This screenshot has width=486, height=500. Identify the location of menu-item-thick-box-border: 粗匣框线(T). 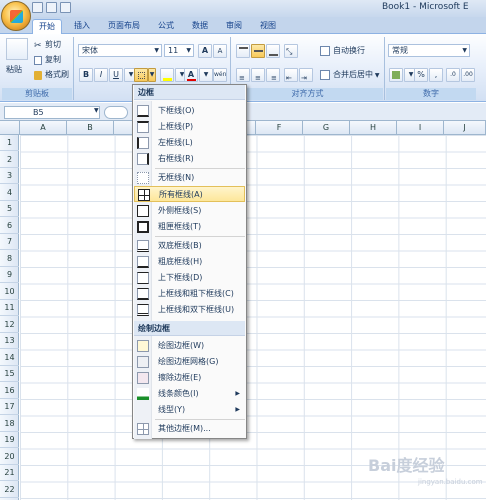
(189, 227).